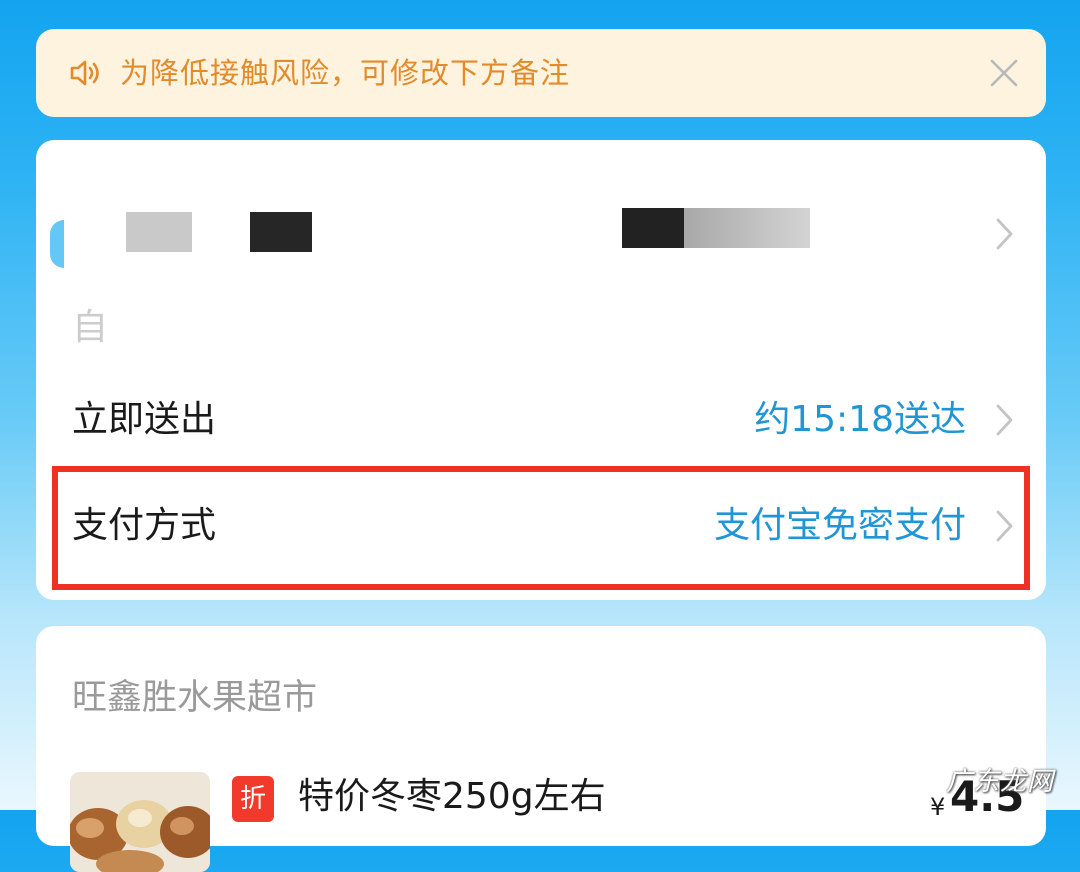  Describe the element at coordinates (253, 799) in the screenshot. I see `discount-badge: 折` at that location.